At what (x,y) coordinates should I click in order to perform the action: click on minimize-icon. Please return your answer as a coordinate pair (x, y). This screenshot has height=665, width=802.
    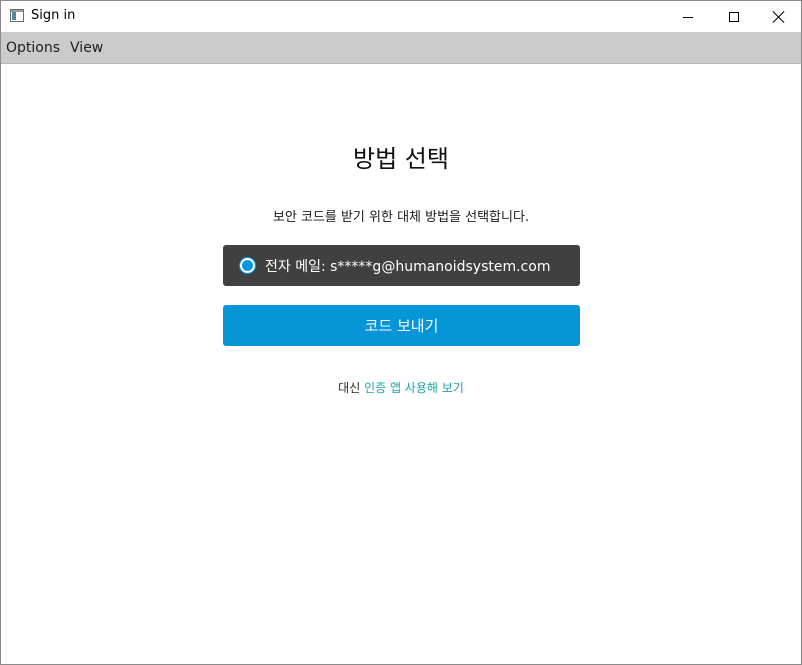
    Looking at the image, I should click on (688, 17).